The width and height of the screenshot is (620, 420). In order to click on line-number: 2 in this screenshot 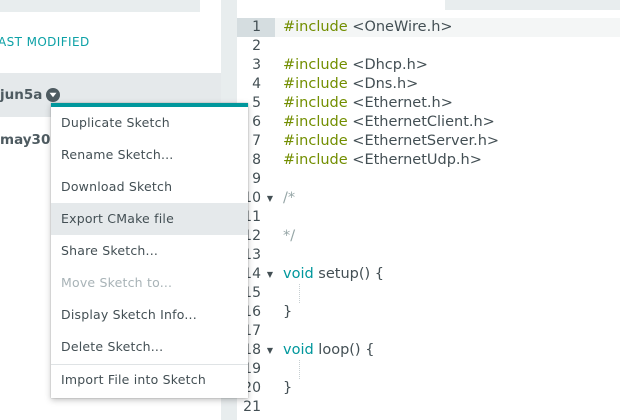, I will do `click(256, 46)`.